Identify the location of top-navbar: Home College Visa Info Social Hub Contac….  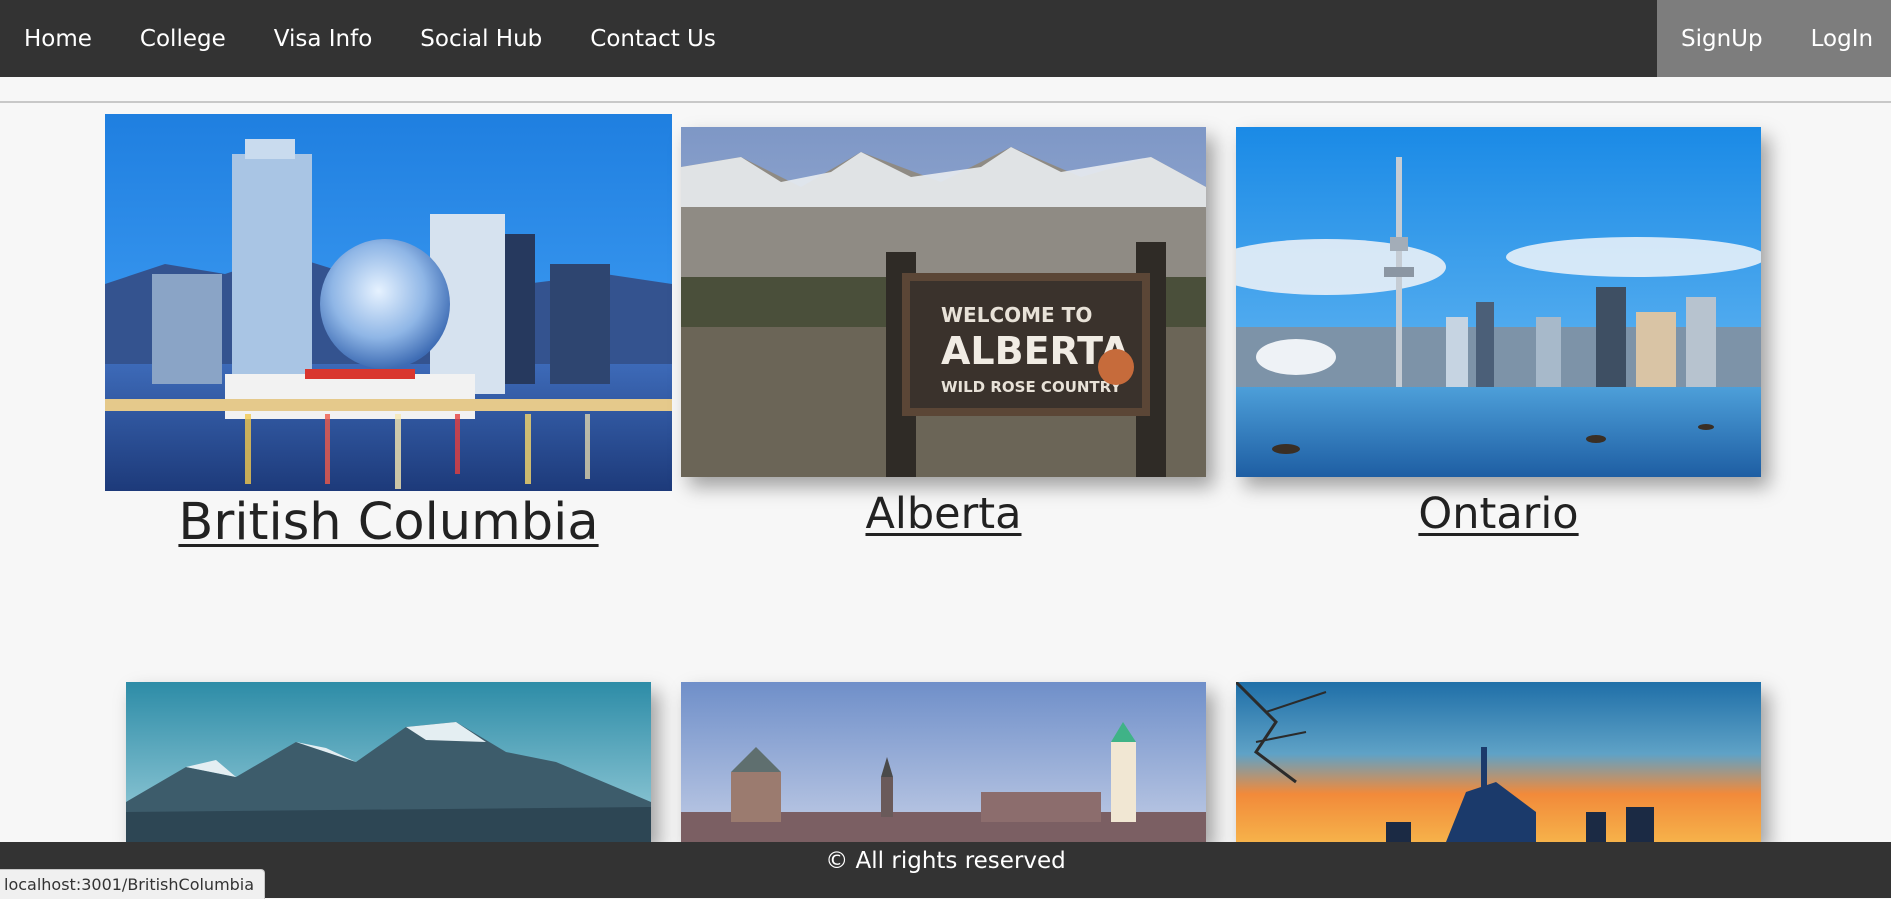
(945, 38).